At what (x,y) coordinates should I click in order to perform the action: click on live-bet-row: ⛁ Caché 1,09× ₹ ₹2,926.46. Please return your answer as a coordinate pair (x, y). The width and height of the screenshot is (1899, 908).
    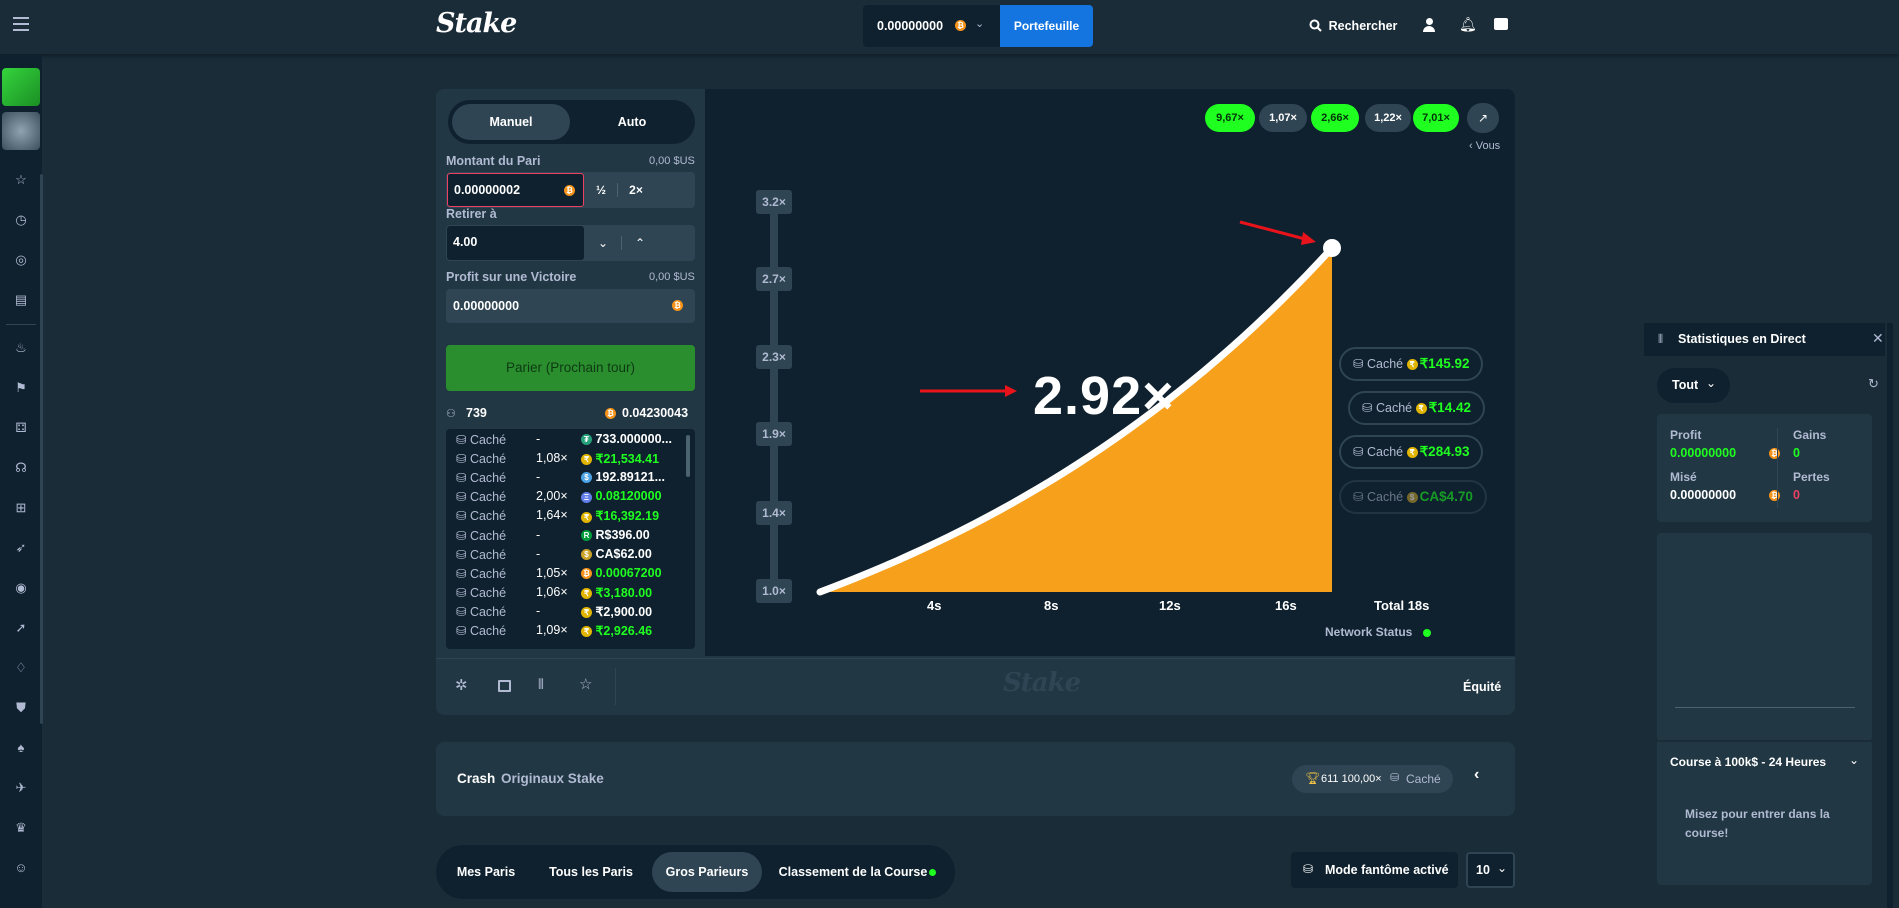
    Looking at the image, I should click on (568, 632).